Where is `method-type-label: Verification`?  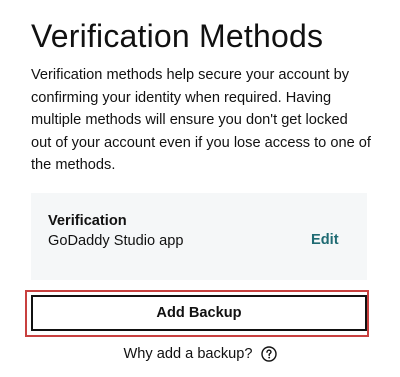 method-type-label: Verification is located at coordinates (87, 221).